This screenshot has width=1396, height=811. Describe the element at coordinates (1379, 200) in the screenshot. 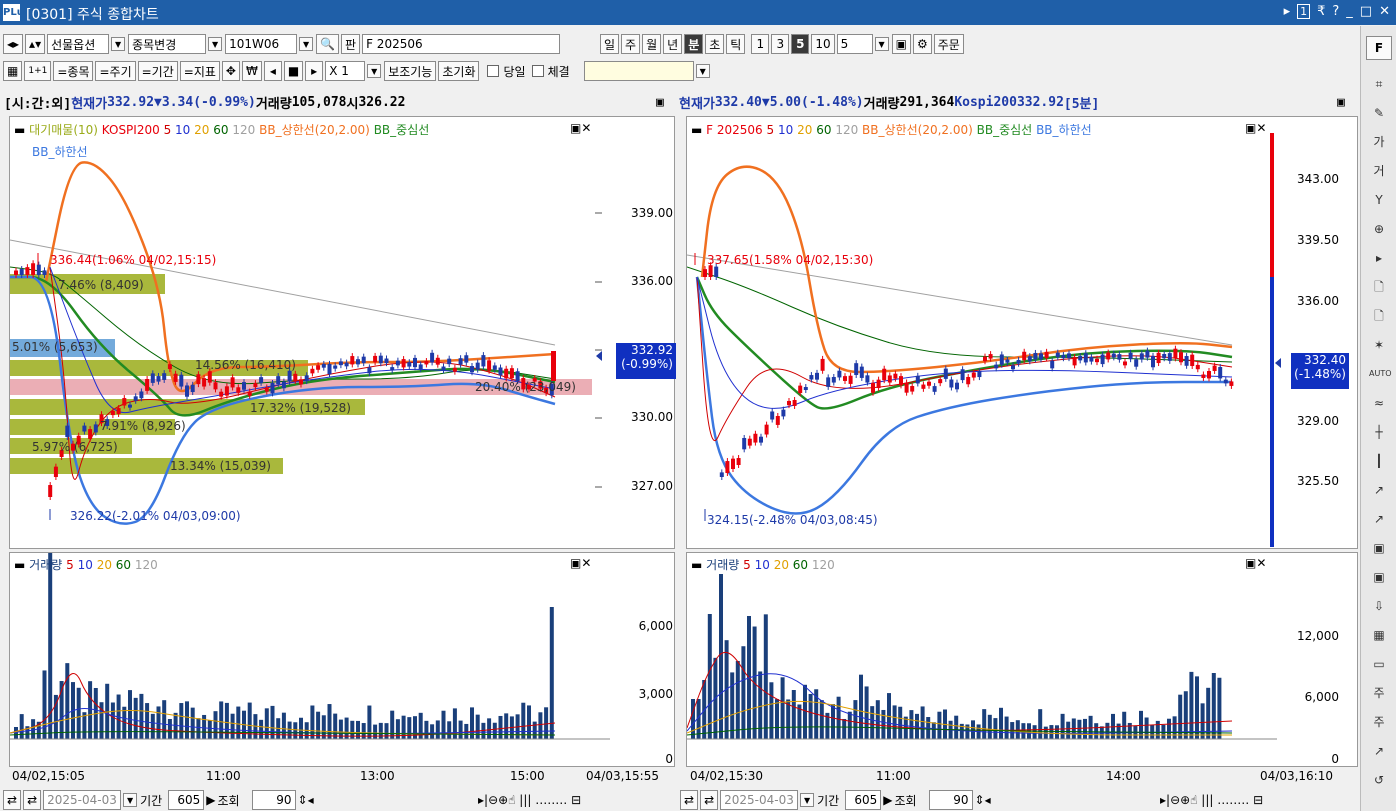

I see `y-icon: Y` at that location.